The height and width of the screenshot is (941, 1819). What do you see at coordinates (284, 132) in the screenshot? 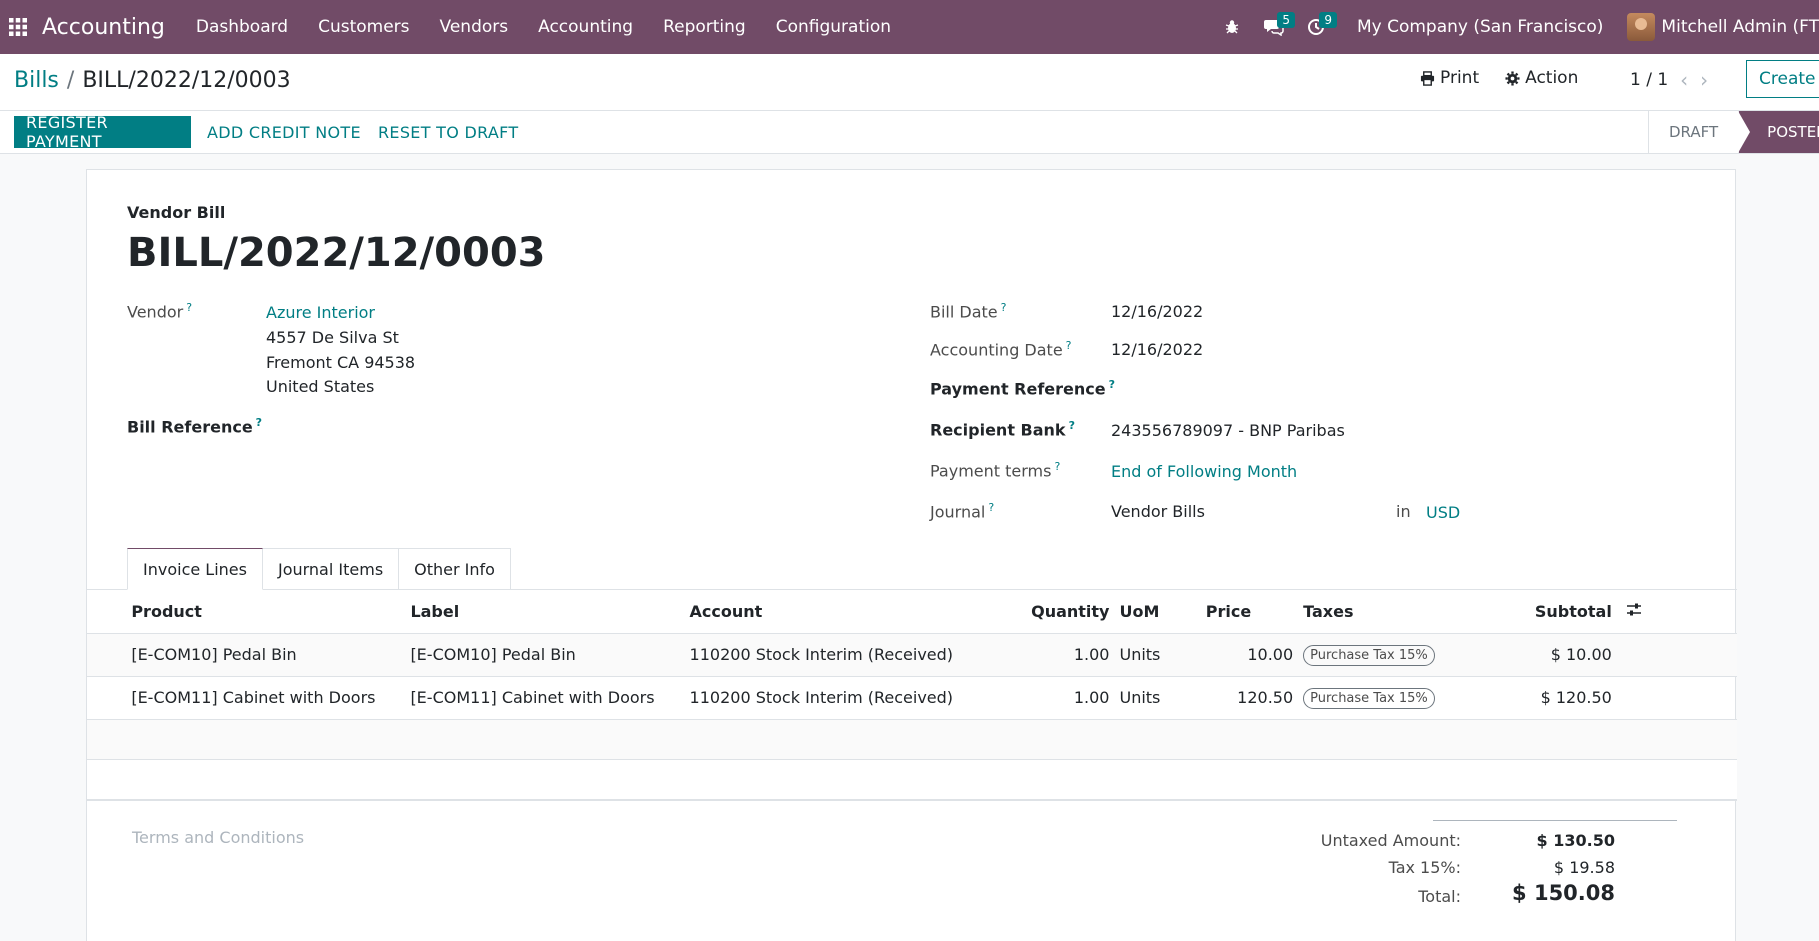
I see `add-credit-note-button: ADD CREDIT NOTE` at bounding box center [284, 132].